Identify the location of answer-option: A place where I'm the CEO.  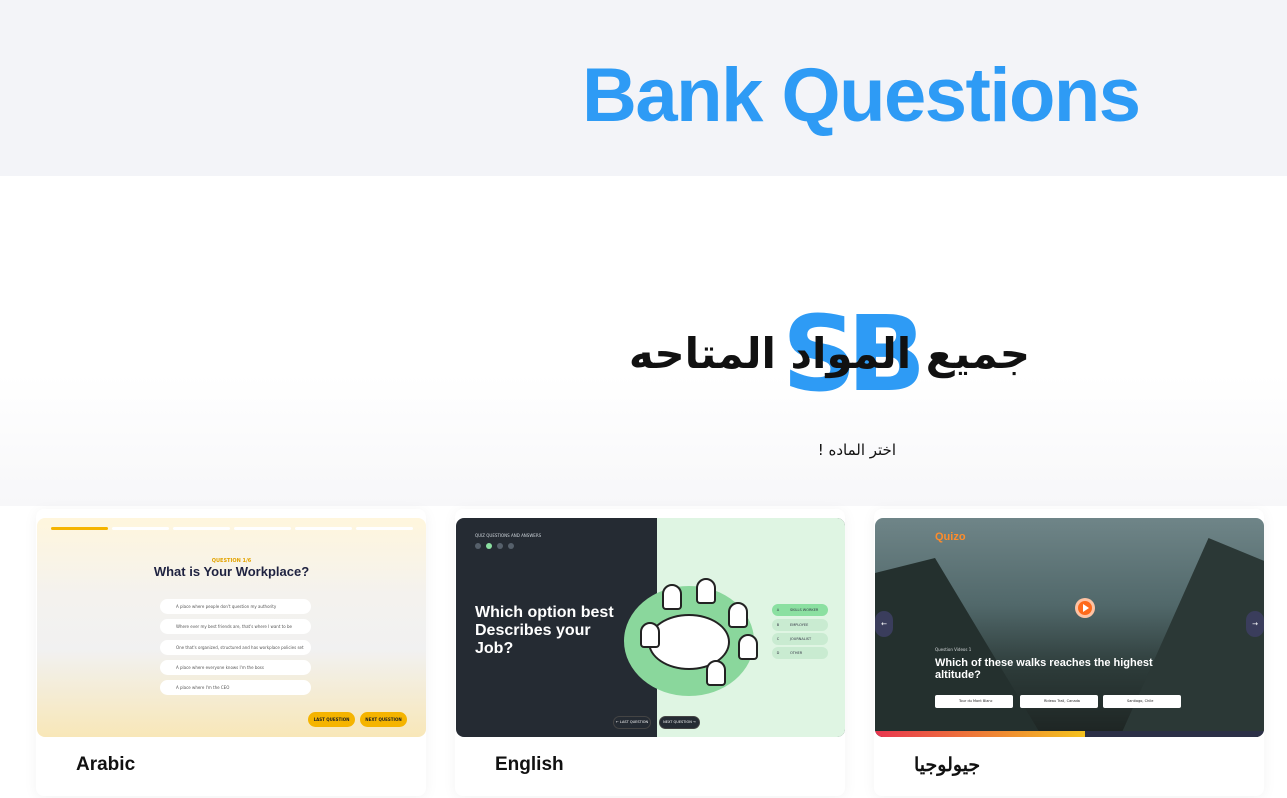
(235, 687).